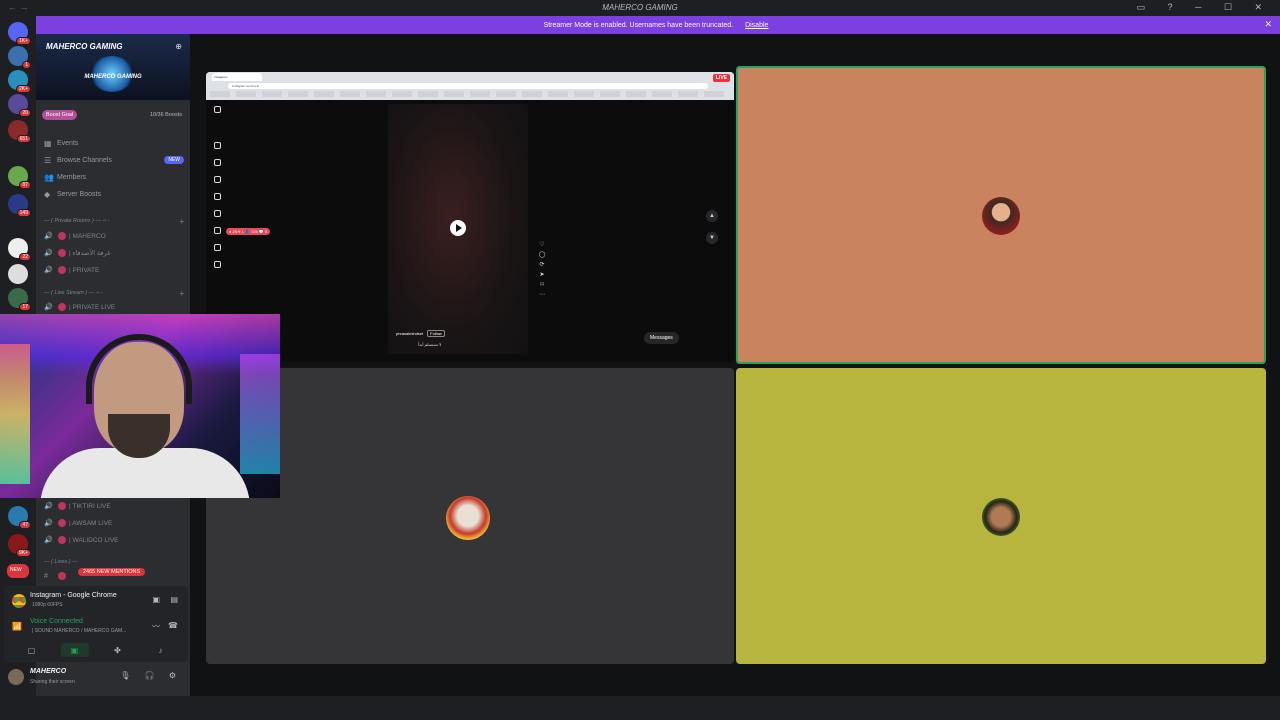 The height and width of the screenshot is (720, 1280). Describe the element at coordinates (74, 650) in the screenshot. I see `screen-share-icon: ▣` at that location.